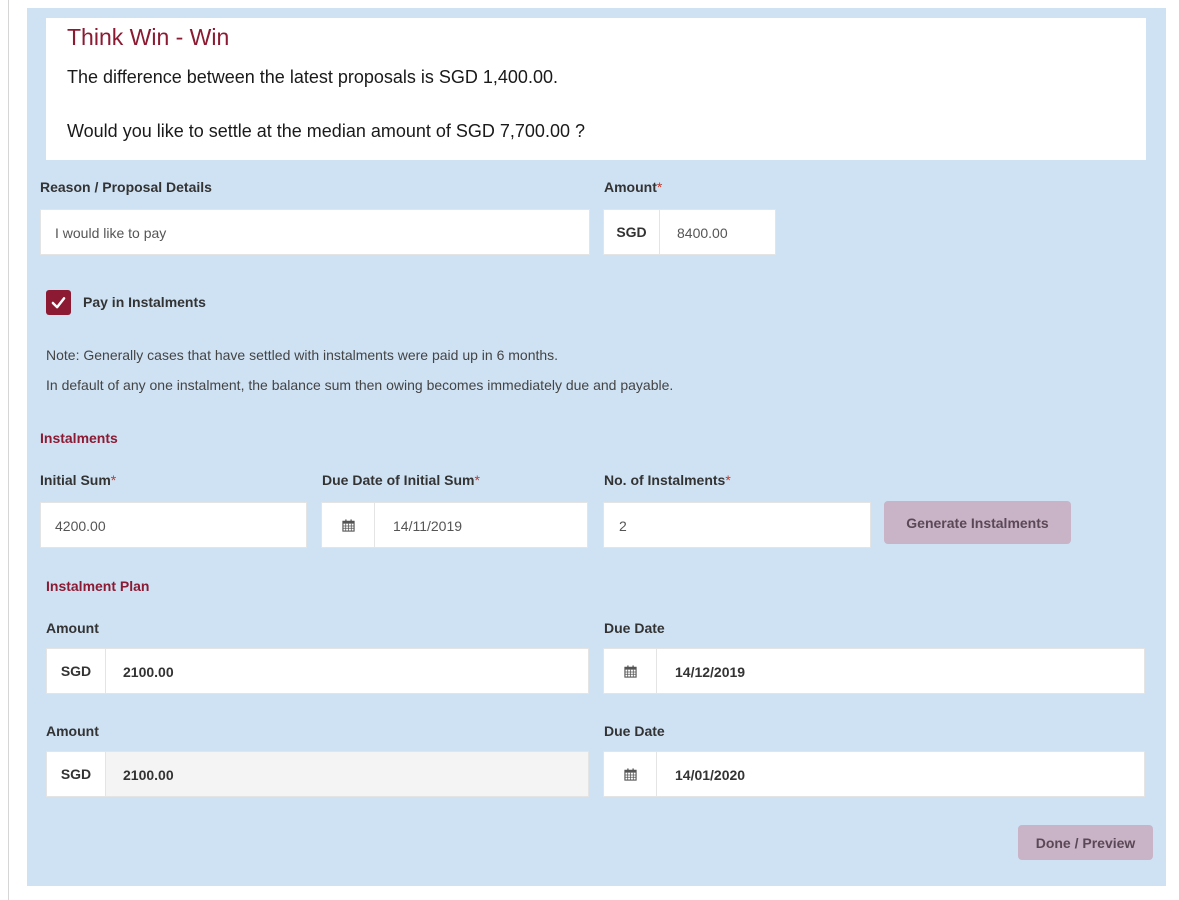 The height and width of the screenshot is (900, 1179). I want to click on no-of-instalments-label: No. of Instalments*, so click(667, 480).